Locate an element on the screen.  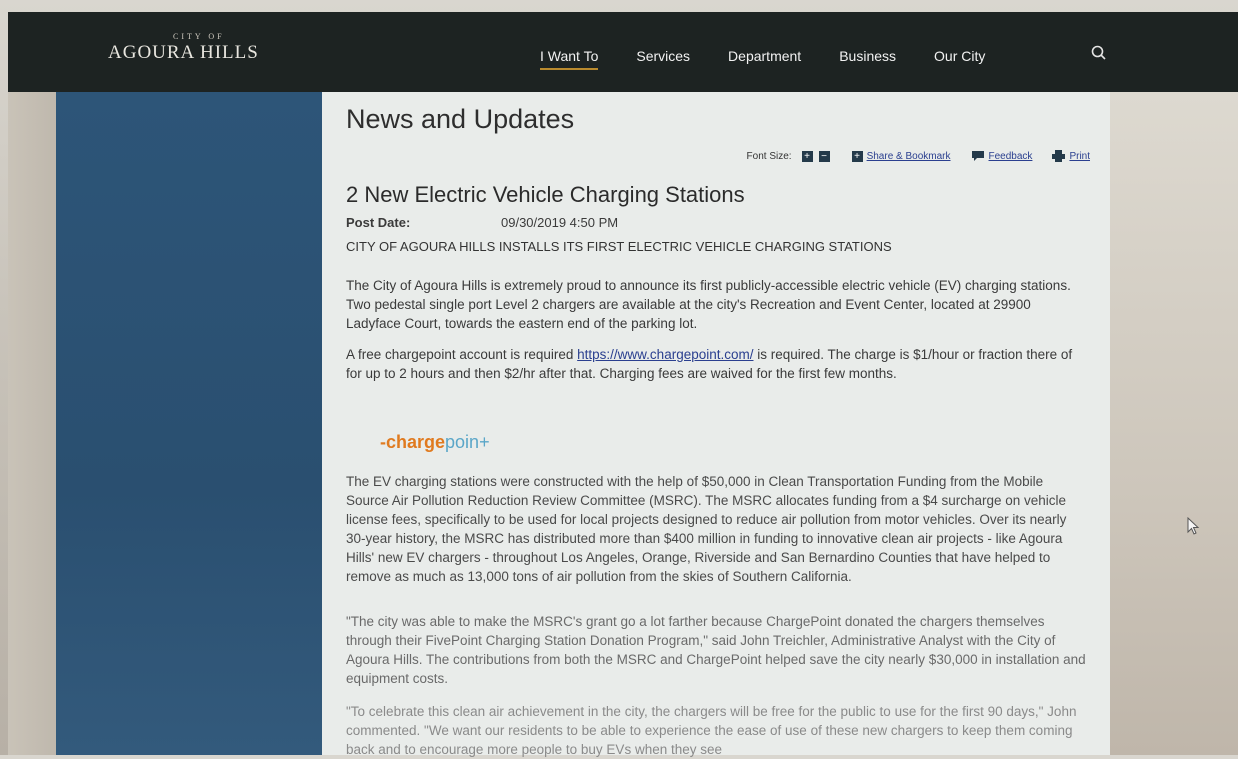
background-left is located at coordinates (32, 423).